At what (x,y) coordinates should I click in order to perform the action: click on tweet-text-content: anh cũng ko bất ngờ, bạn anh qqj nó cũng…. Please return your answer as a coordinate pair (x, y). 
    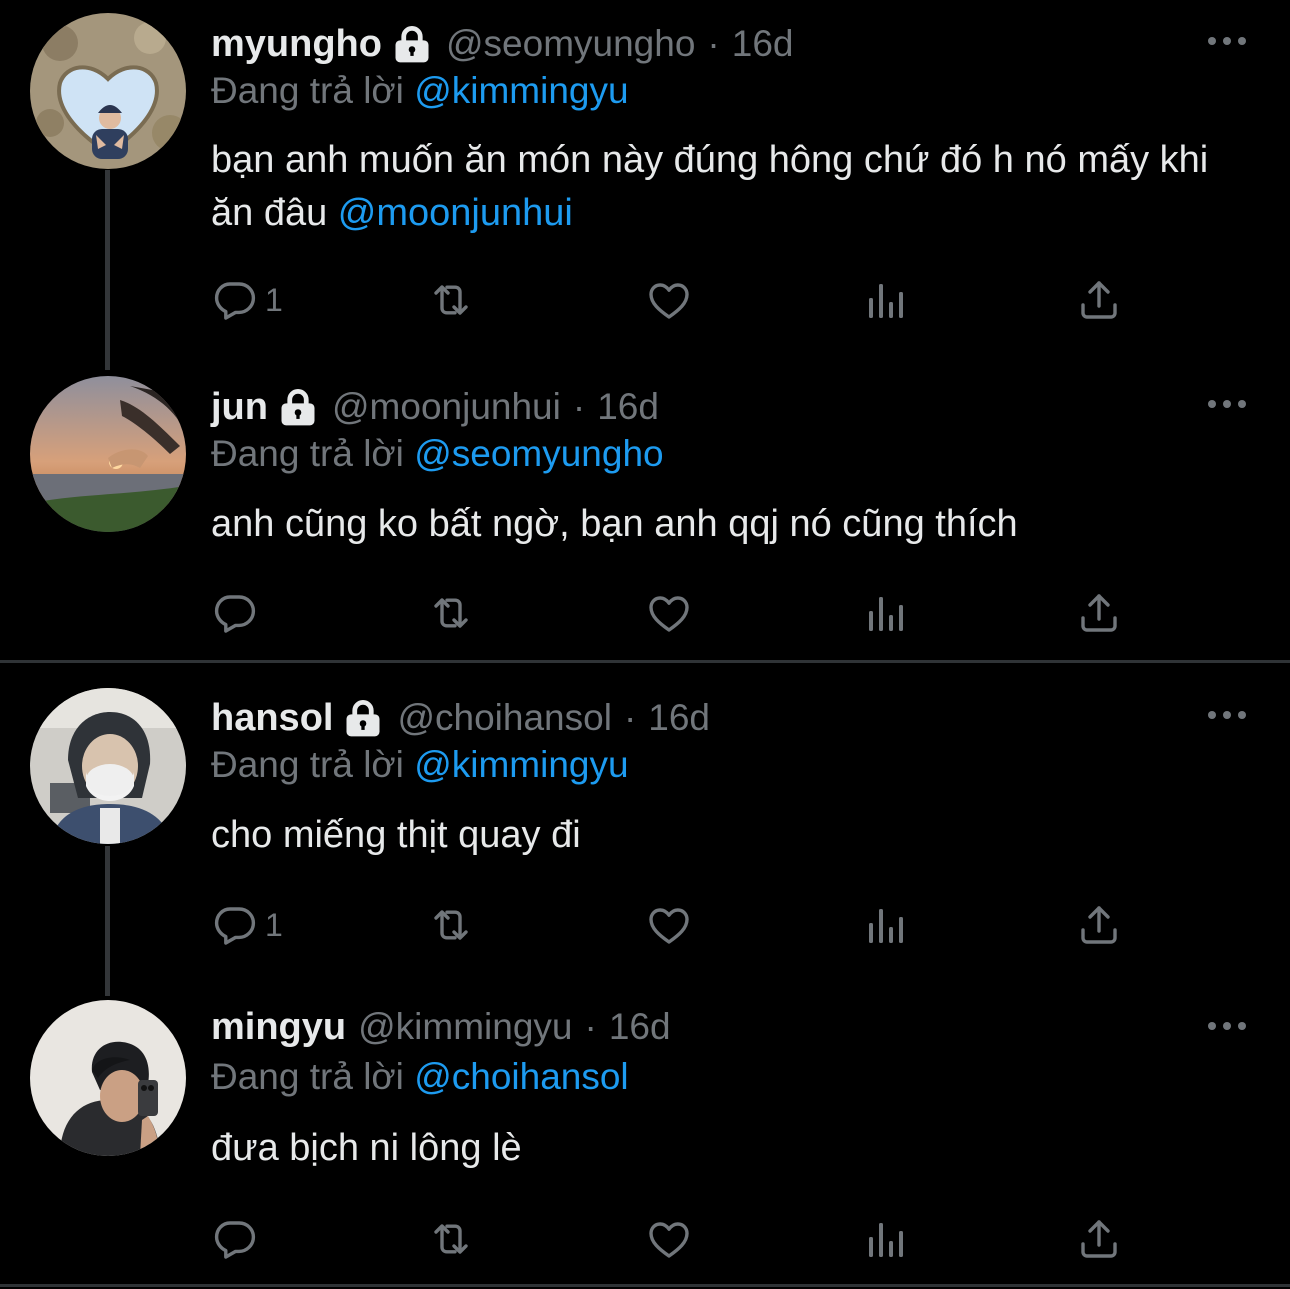
    Looking at the image, I should click on (614, 524).